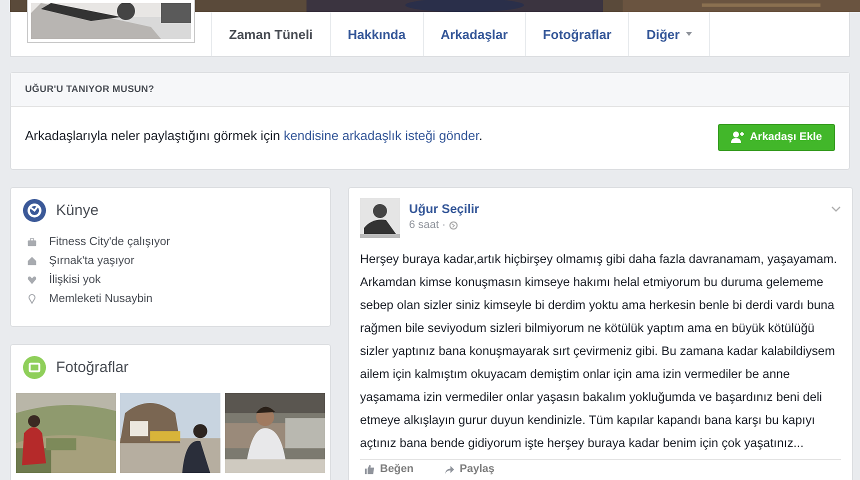  What do you see at coordinates (32, 299) in the screenshot?
I see `map-pin-icon` at bounding box center [32, 299].